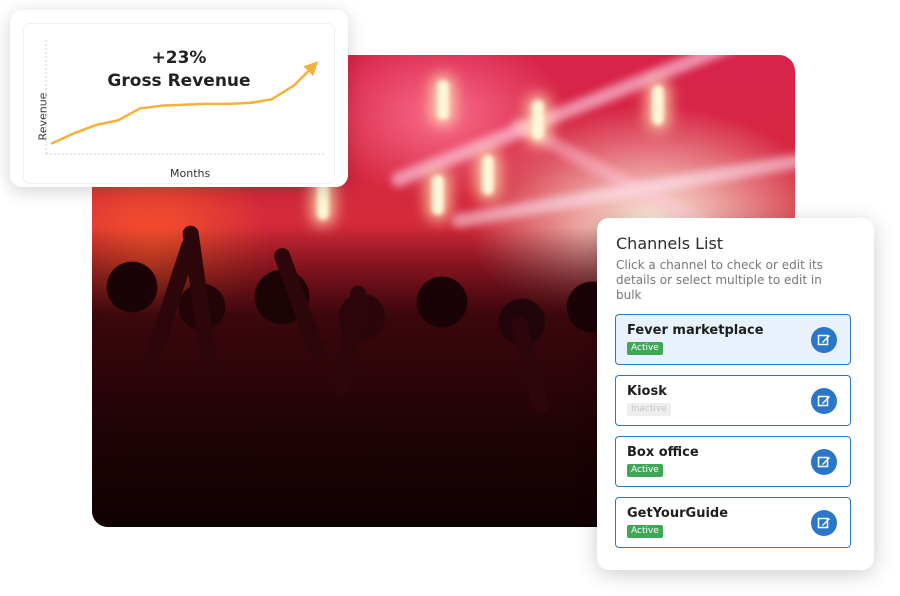  What do you see at coordinates (733, 339) in the screenshot?
I see `channel-item-fever-marketplace: Fever marketplace Active` at bounding box center [733, 339].